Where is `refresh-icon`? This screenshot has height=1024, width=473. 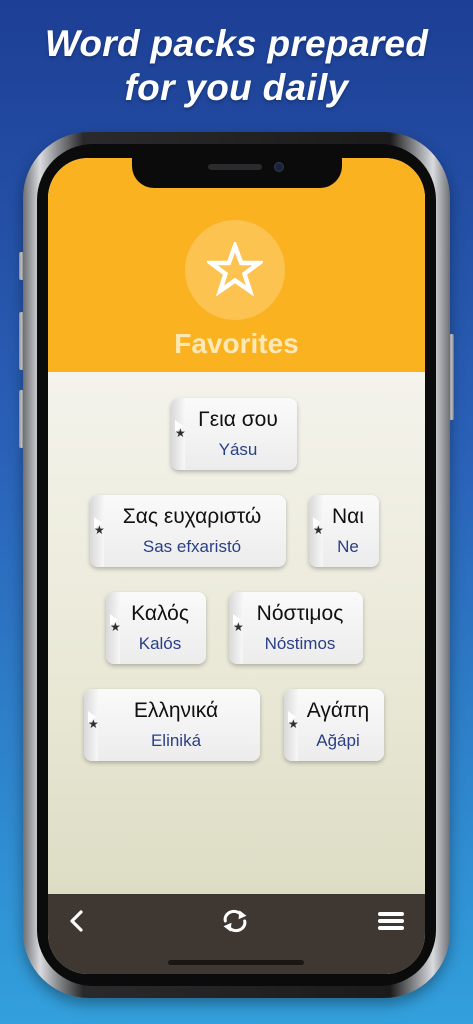 refresh-icon is located at coordinates (235, 921).